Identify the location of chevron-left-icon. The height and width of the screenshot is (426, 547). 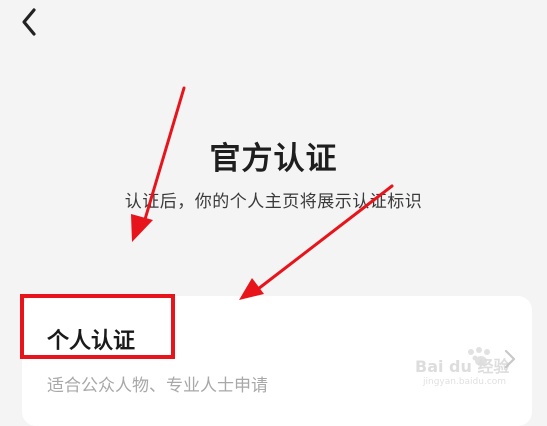
(29, 22).